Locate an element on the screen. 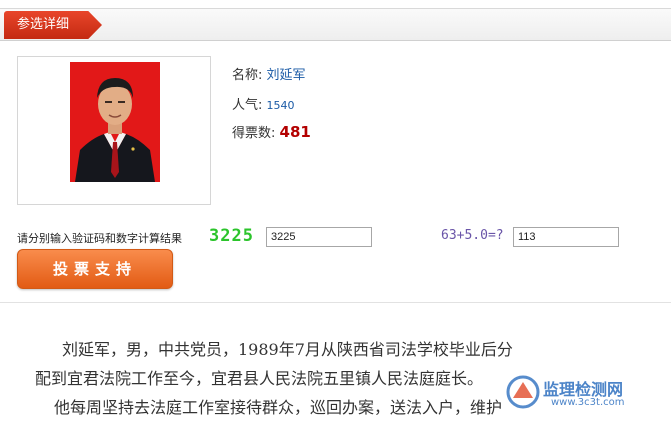  vote-support-button: 投票支持 is located at coordinates (95, 269).